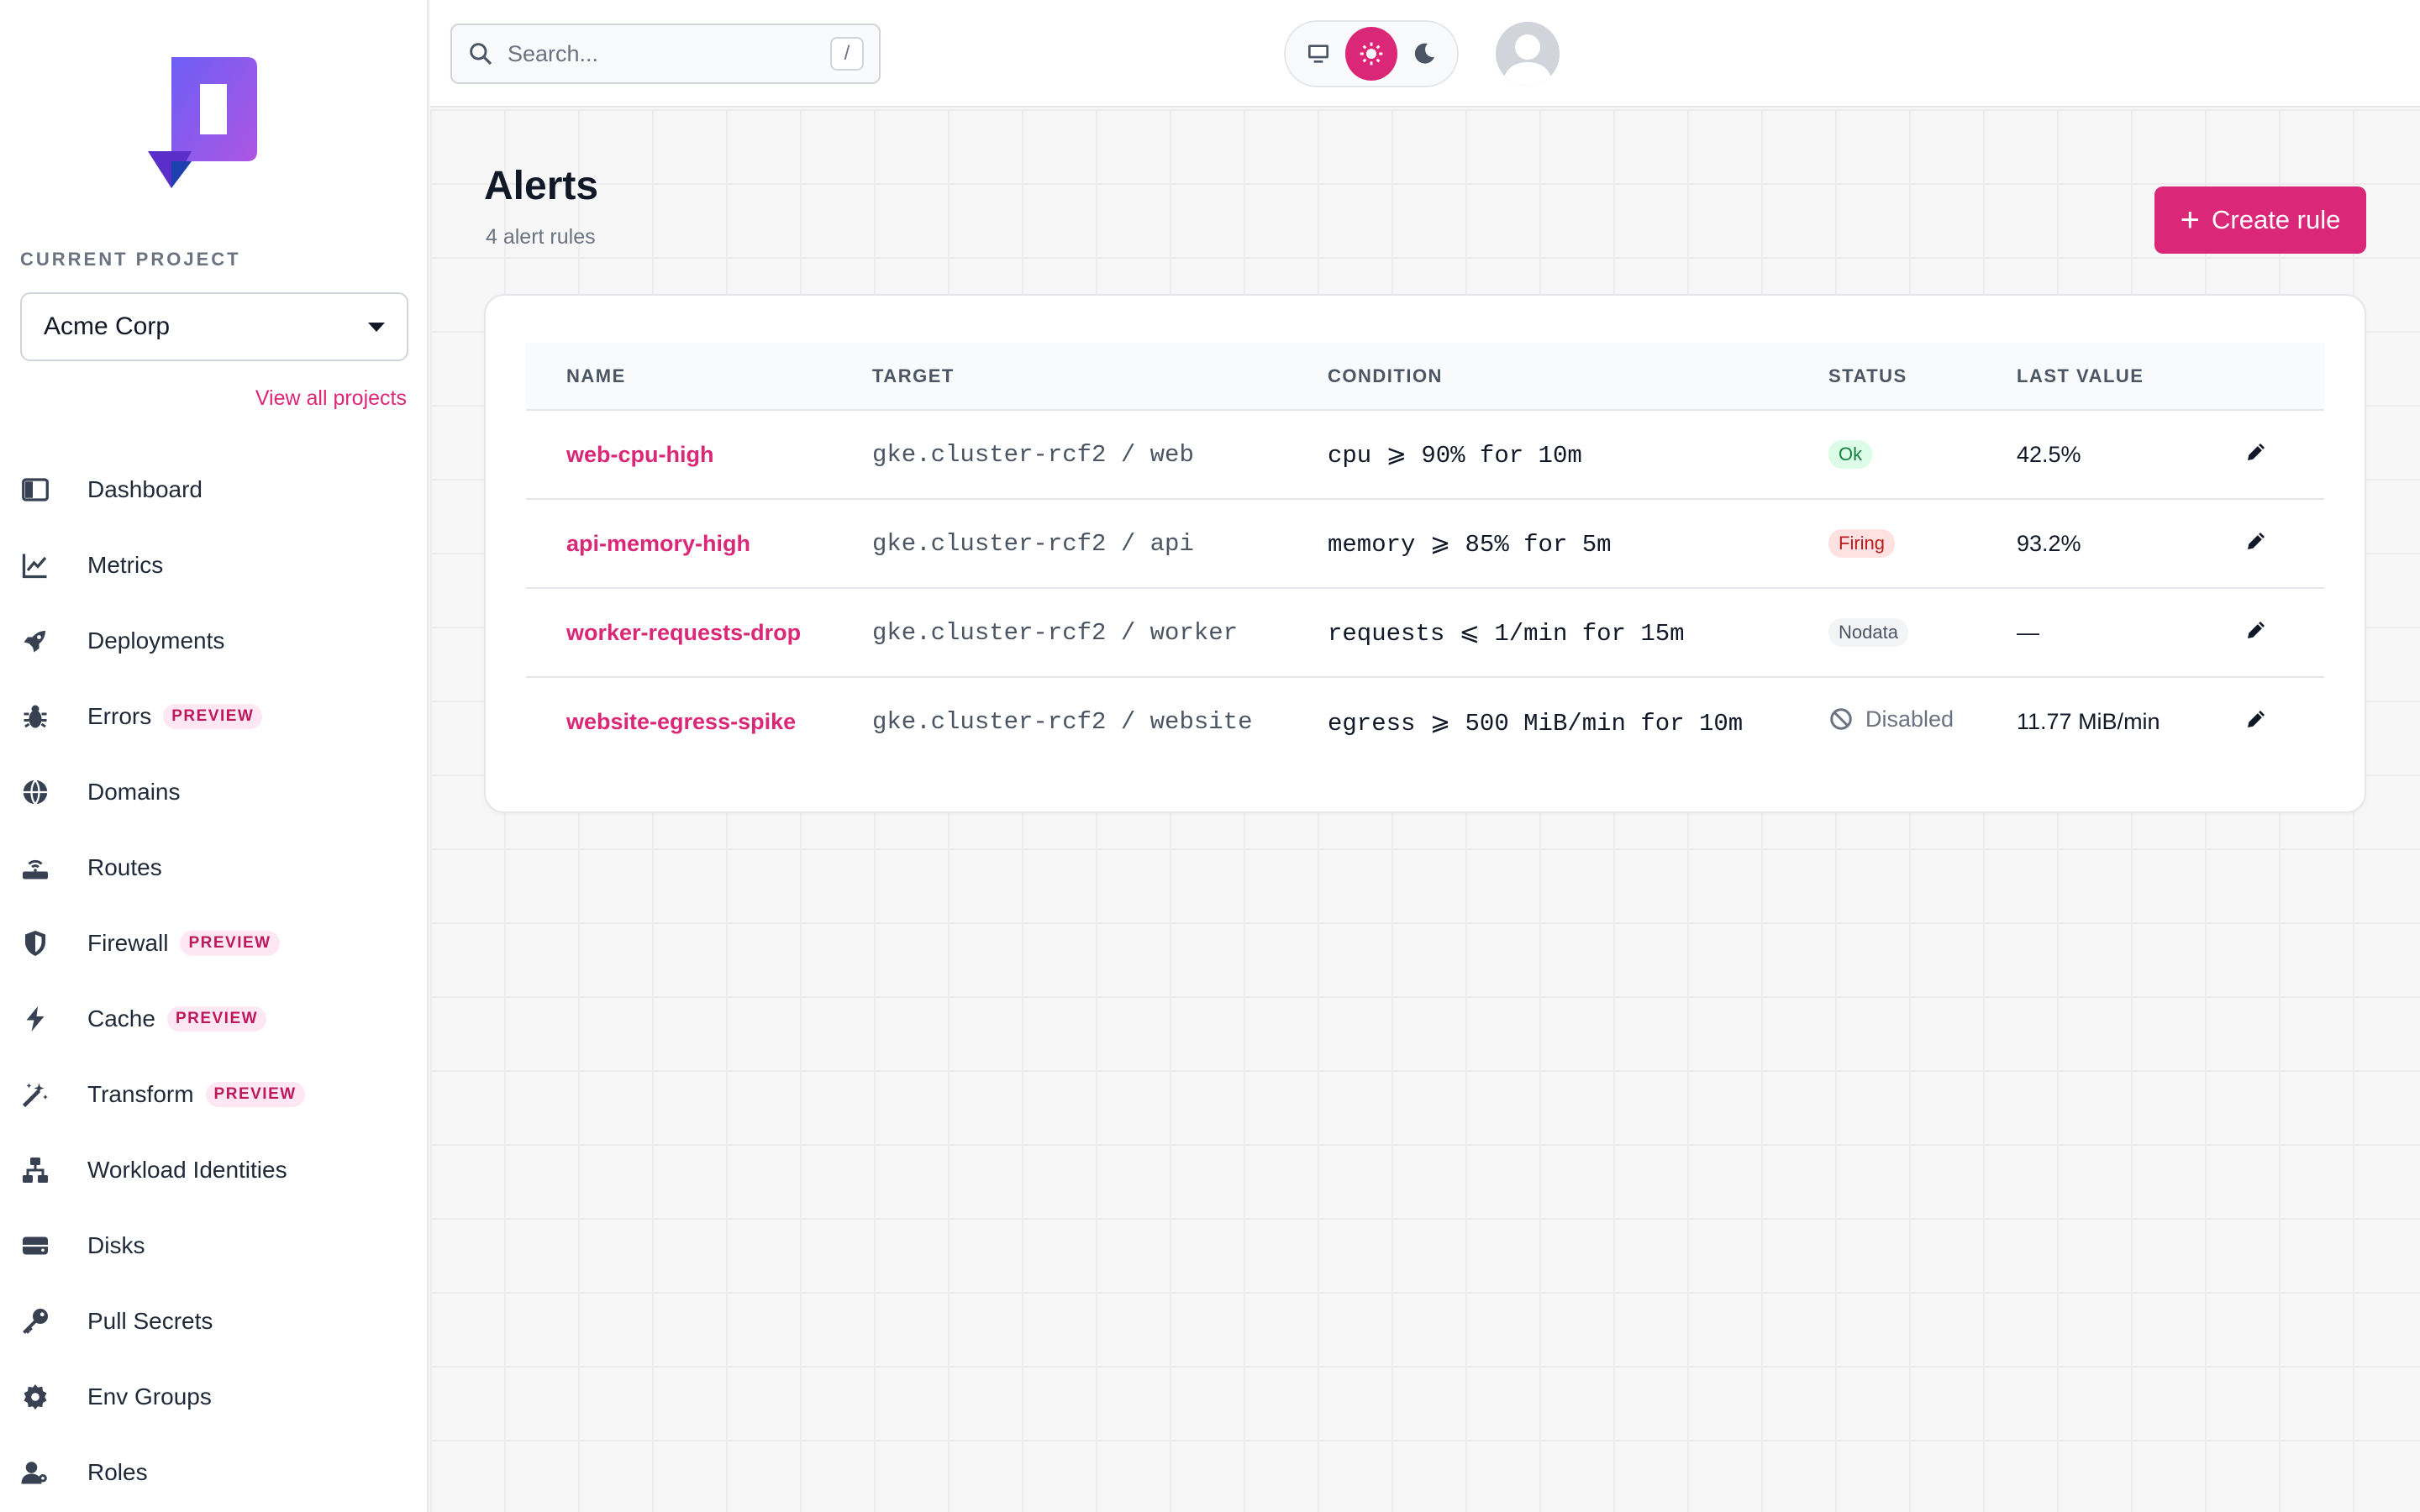 Image resolution: width=2420 pixels, height=1512 pixels. Describe the element at coordinates (187, 1170) in the screenshot. I see `sidebar-item-label: Workload Identities` at that location.